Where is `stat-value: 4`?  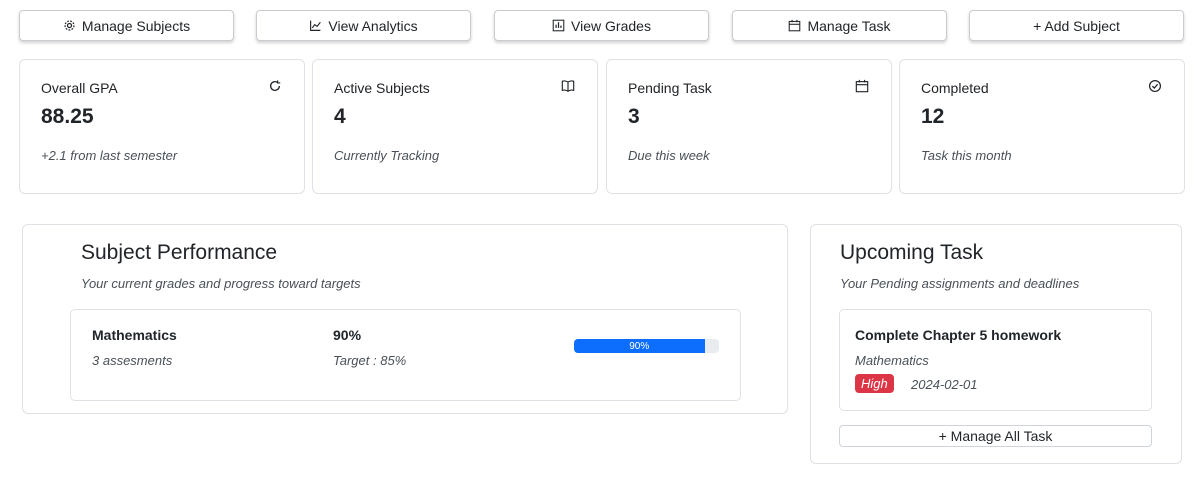 stat-value: 4 is located at coordinates (340, 116).